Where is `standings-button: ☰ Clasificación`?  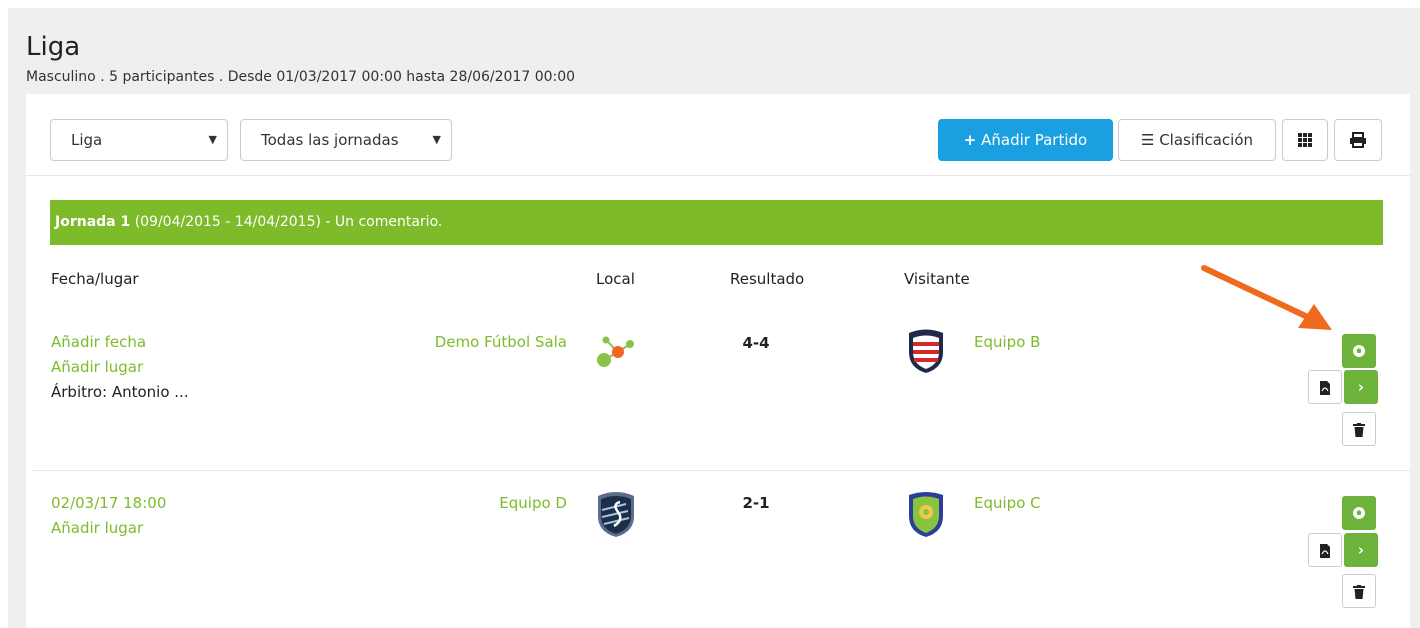
standings-button: ☰ Clasificación is located at coordinates (1197, 140).